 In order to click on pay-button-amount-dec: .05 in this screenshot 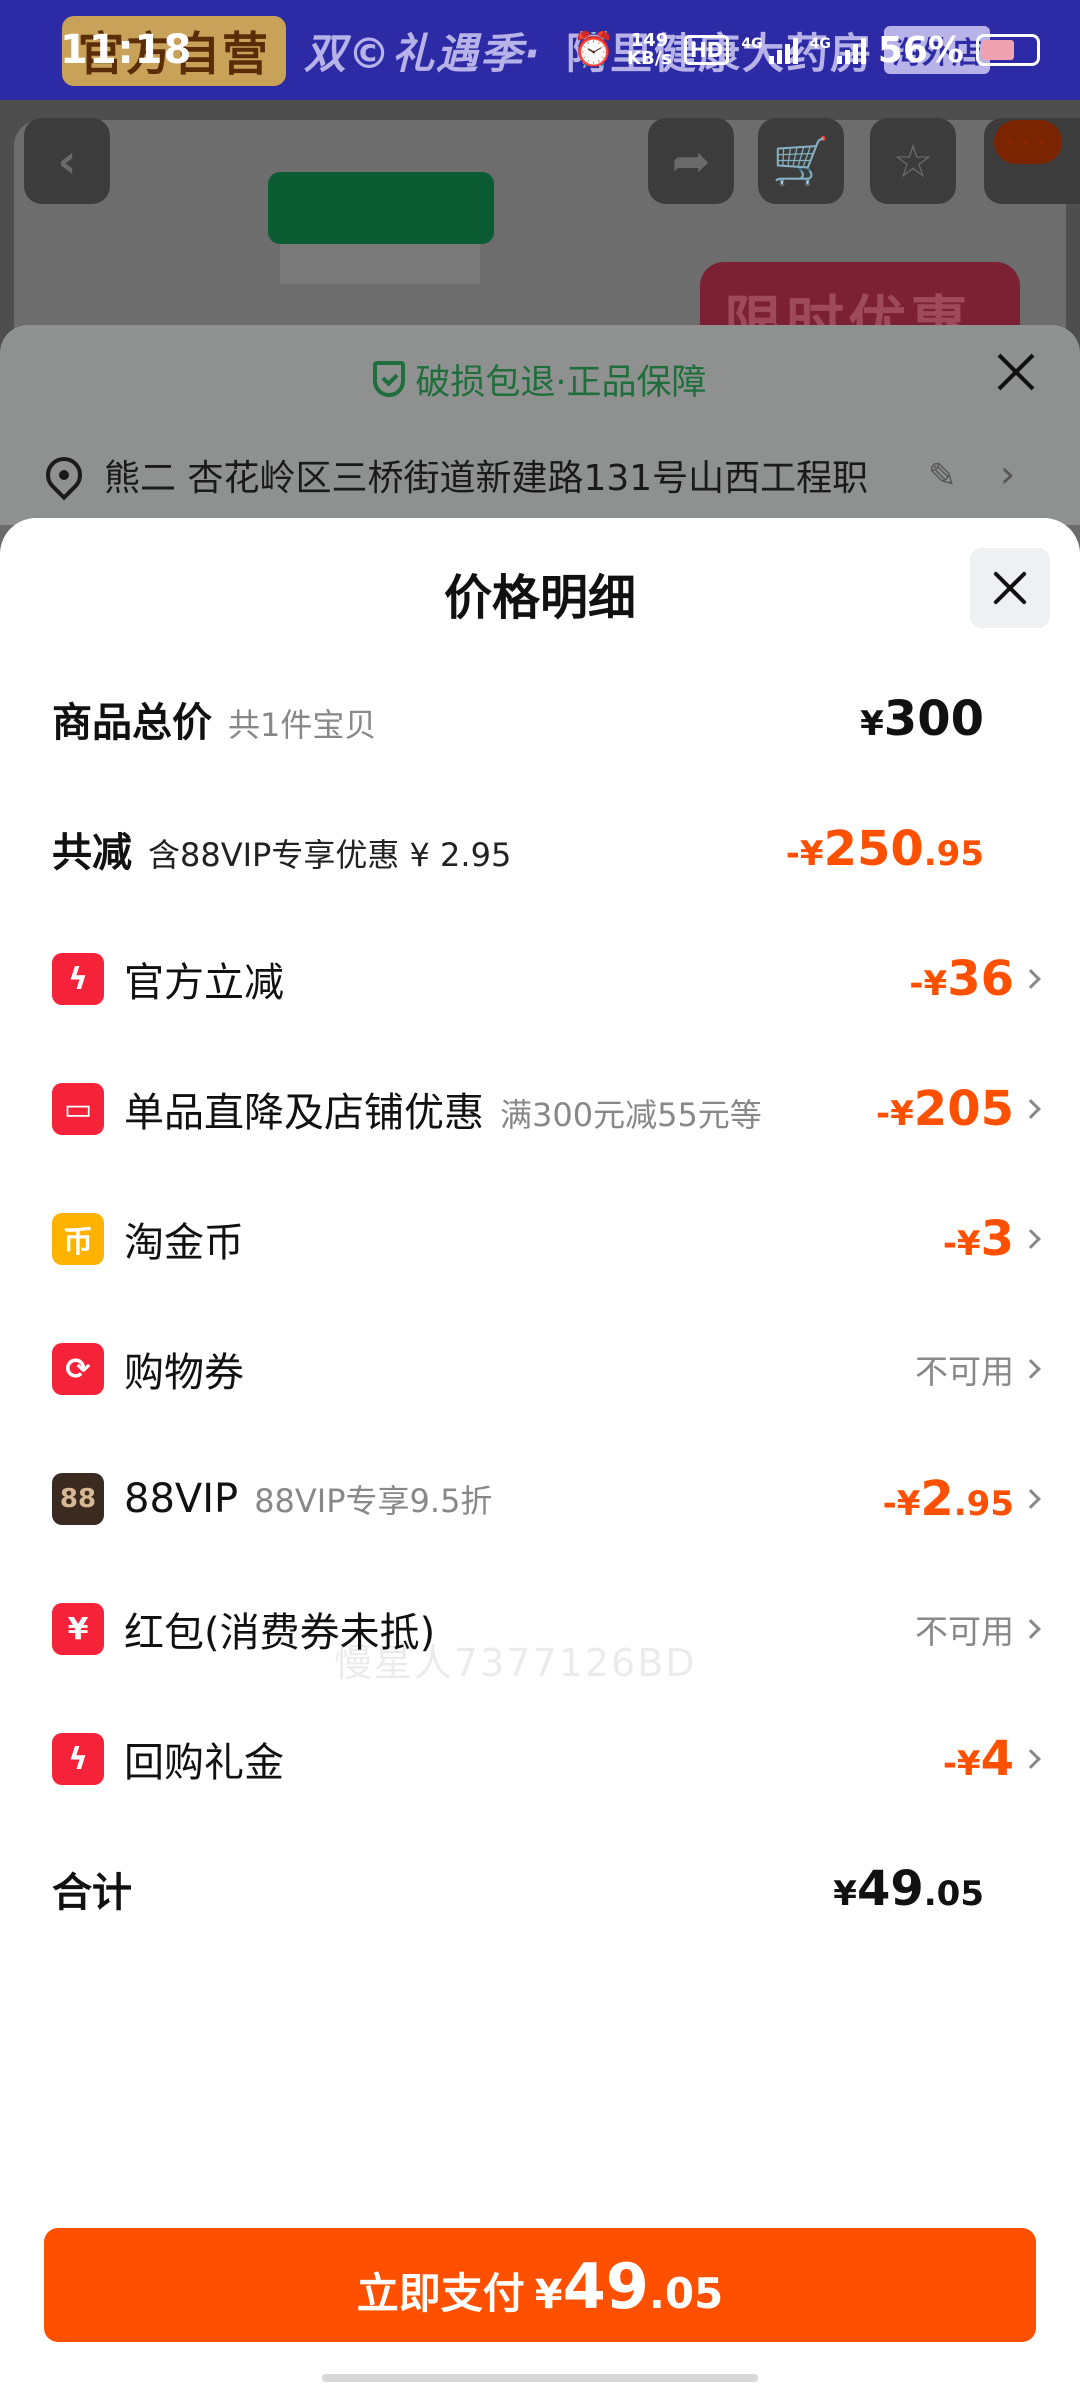, I will do `click(686, 2293)`.